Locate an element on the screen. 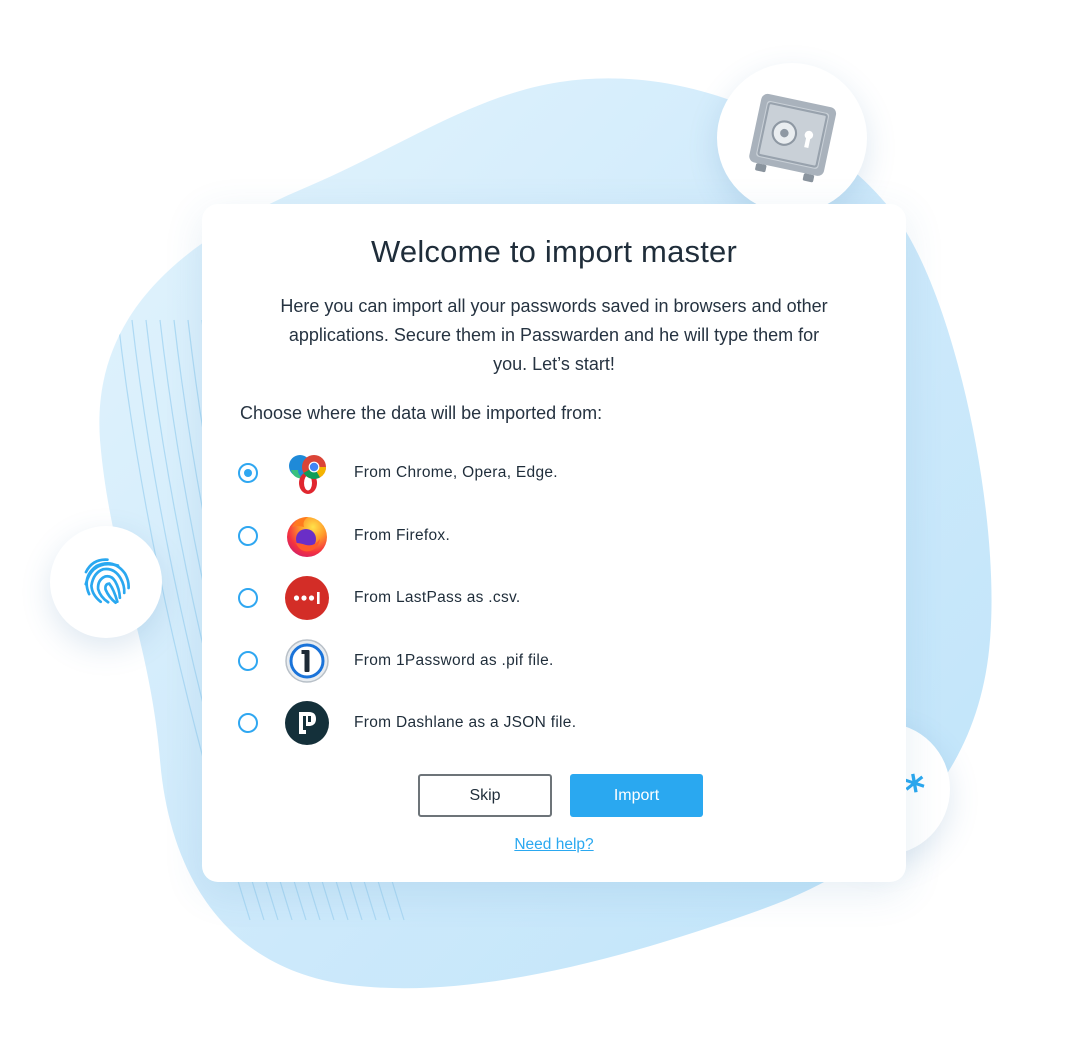  description-line: you. Let’s start! is located at coordinates (554, 364).